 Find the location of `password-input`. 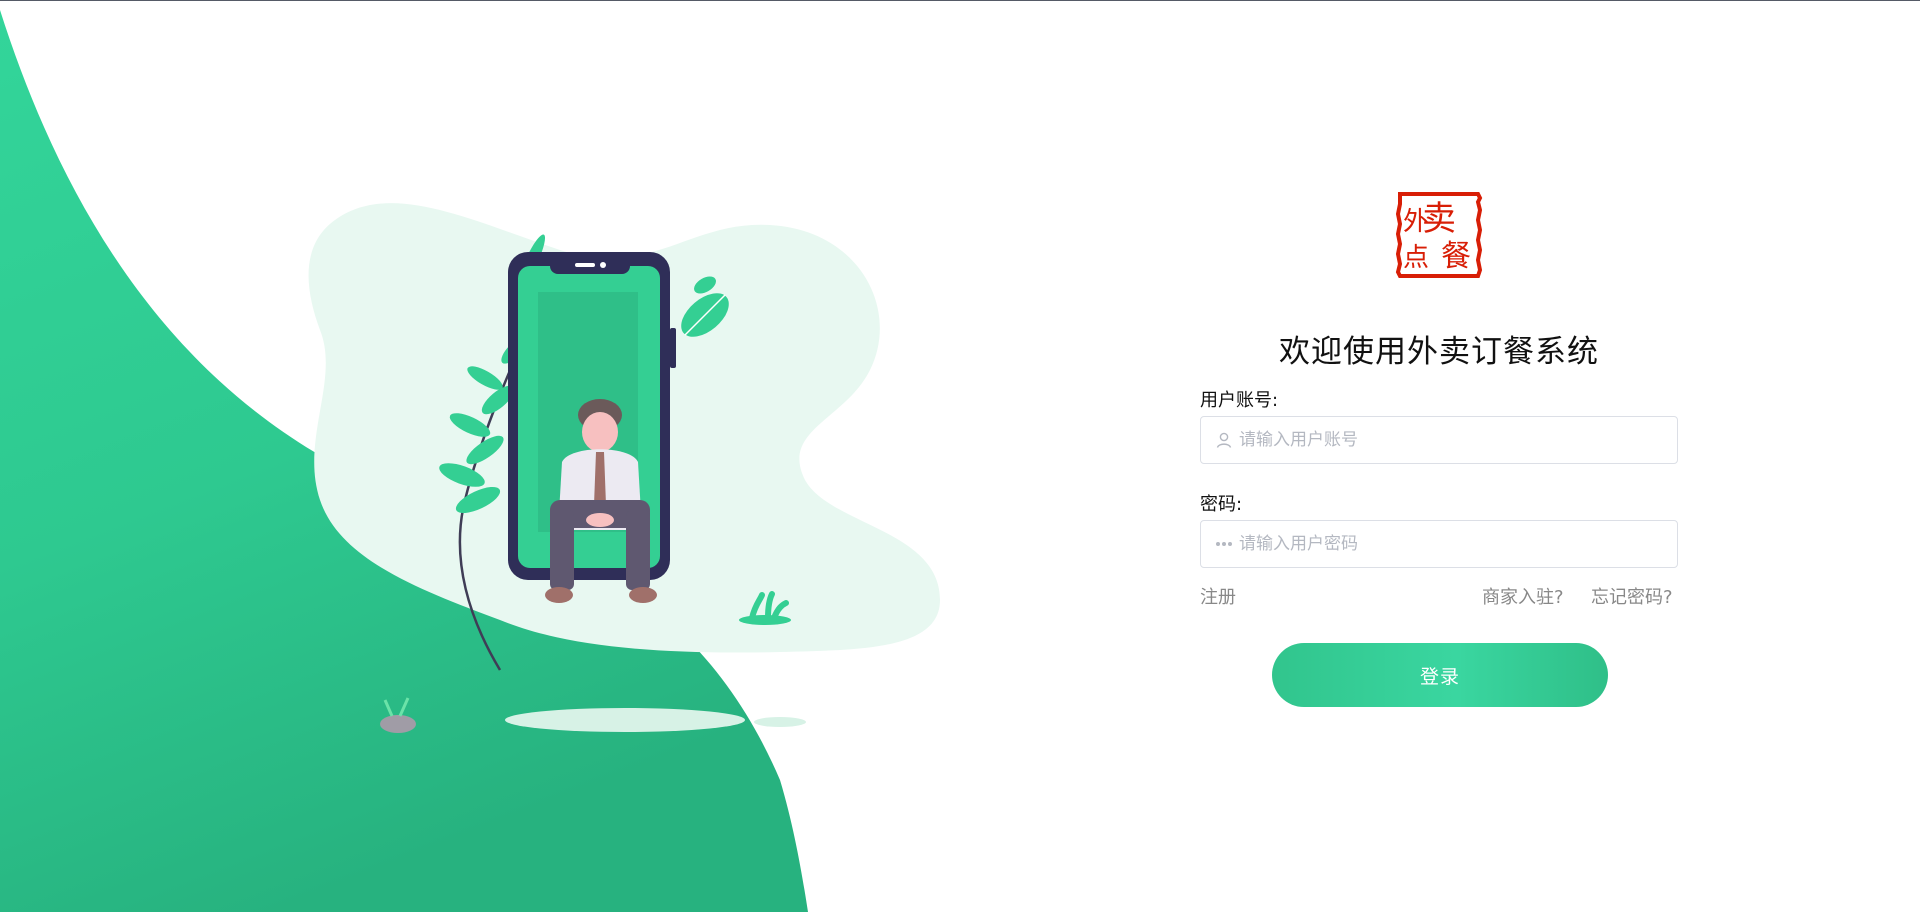

password-input is located at coordinates (1454, 544).